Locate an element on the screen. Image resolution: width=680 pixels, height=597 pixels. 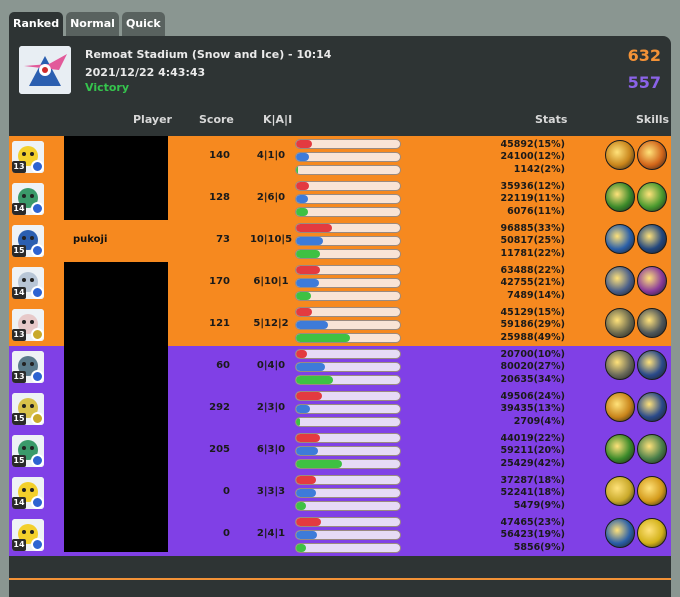
pikachu-avatar-icon: 13 is located at coordinates (28, 157).